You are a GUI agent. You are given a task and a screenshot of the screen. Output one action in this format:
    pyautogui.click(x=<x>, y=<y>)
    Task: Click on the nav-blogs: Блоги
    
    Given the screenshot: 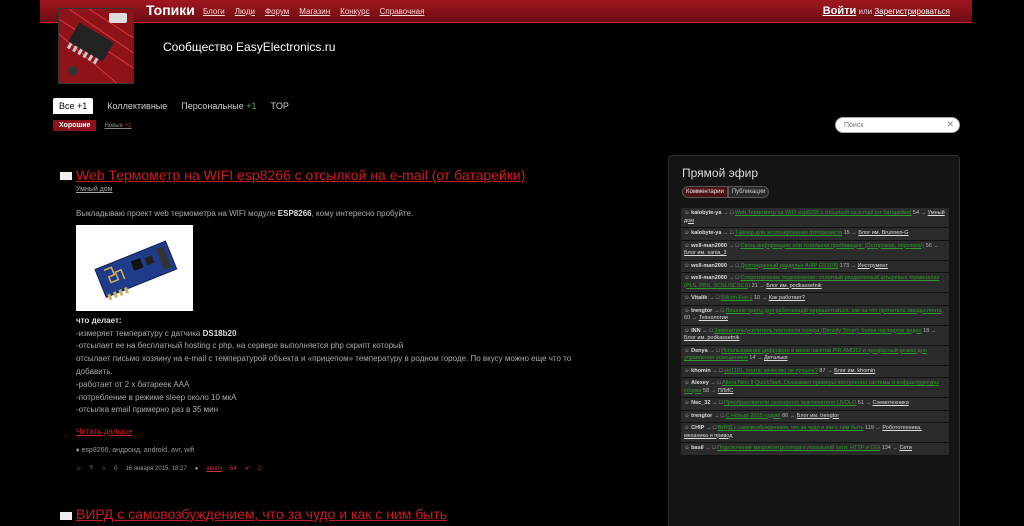 What is the action you would take?
    pyautogui.click(x=214, y=11)
    